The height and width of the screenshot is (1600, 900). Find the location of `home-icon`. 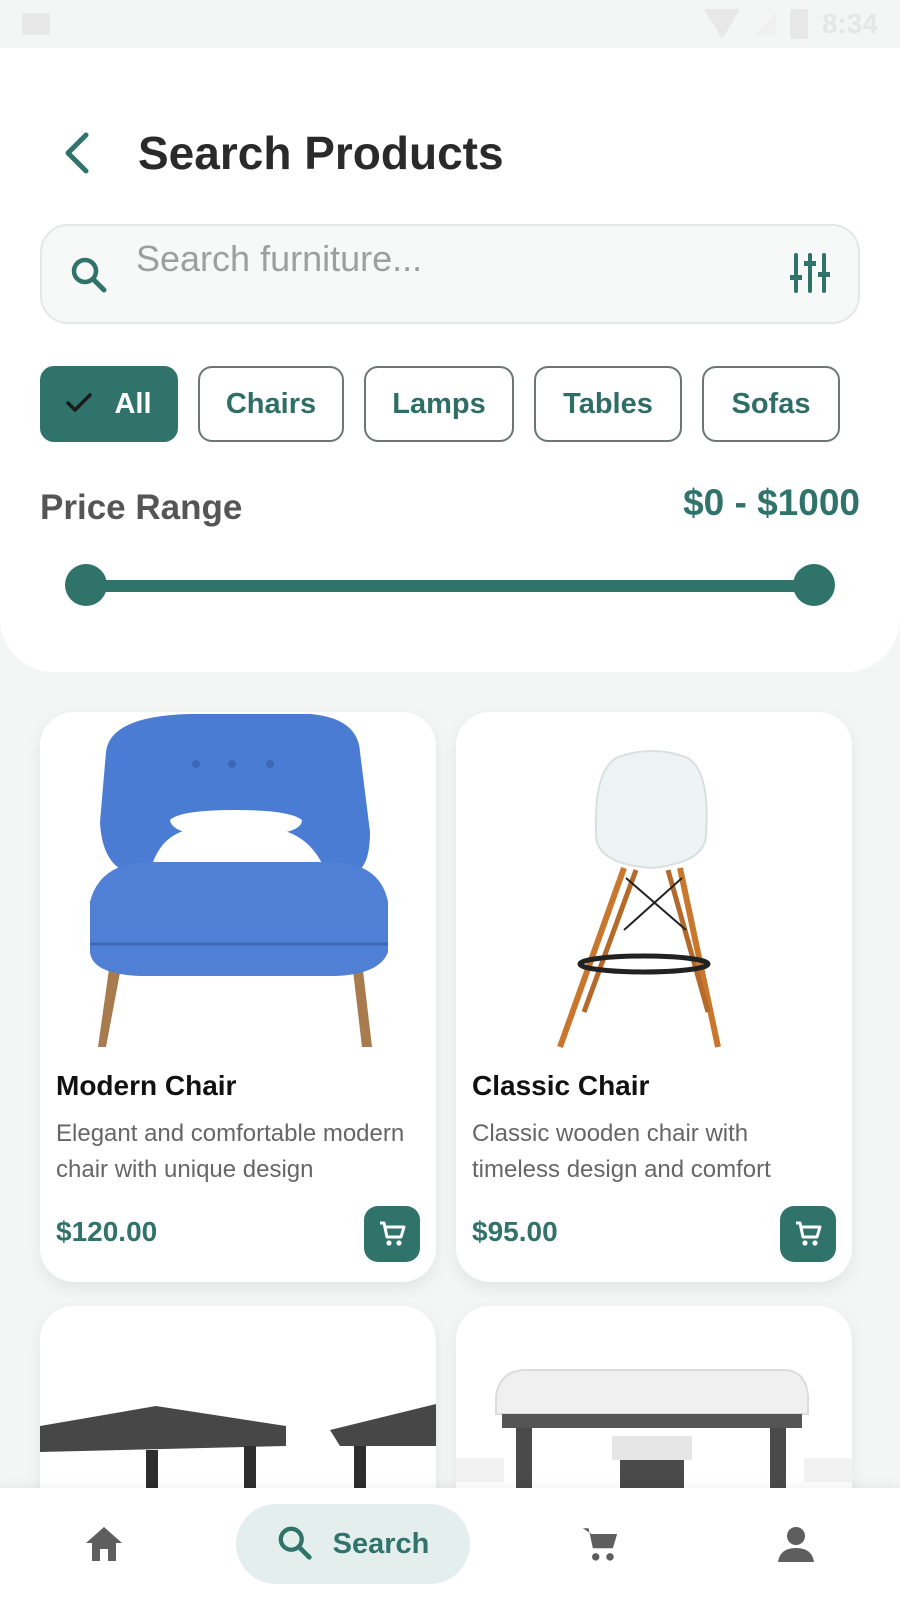

home-icon is located at coordinates (104, 1544).